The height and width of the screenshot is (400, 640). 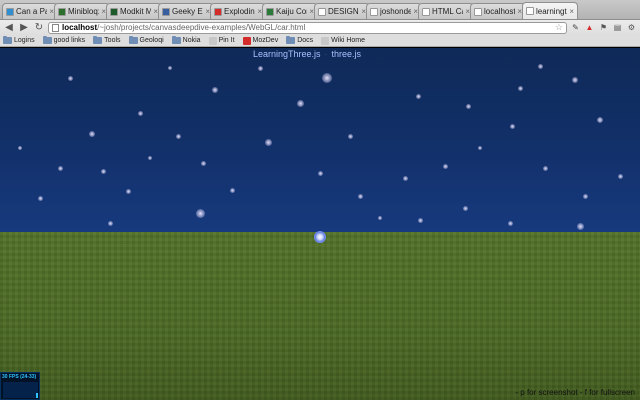 I want to click on browser-tab: Minibloq: g×, so click(x=82, y=11).